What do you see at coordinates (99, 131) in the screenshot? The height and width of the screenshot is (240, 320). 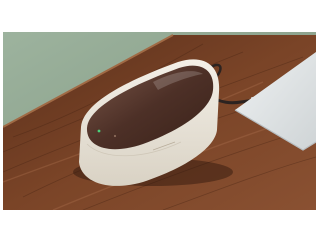 I see `status-light` at bounding box center [99, 131].